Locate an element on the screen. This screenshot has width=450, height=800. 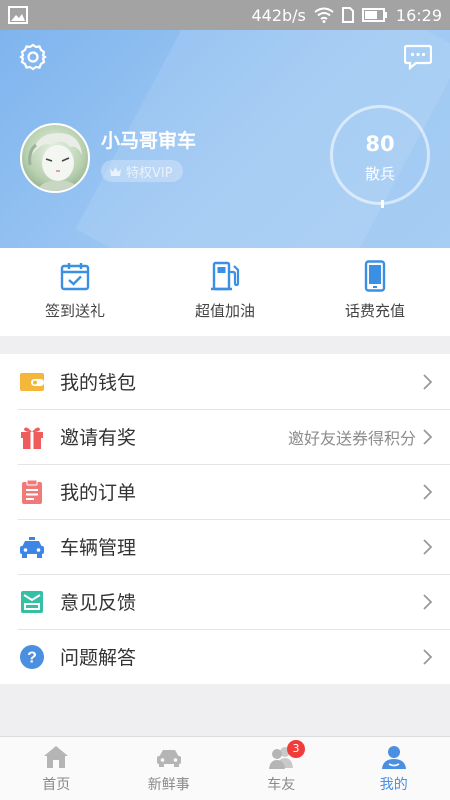
phone-icon is located at coordinates (375, 276).